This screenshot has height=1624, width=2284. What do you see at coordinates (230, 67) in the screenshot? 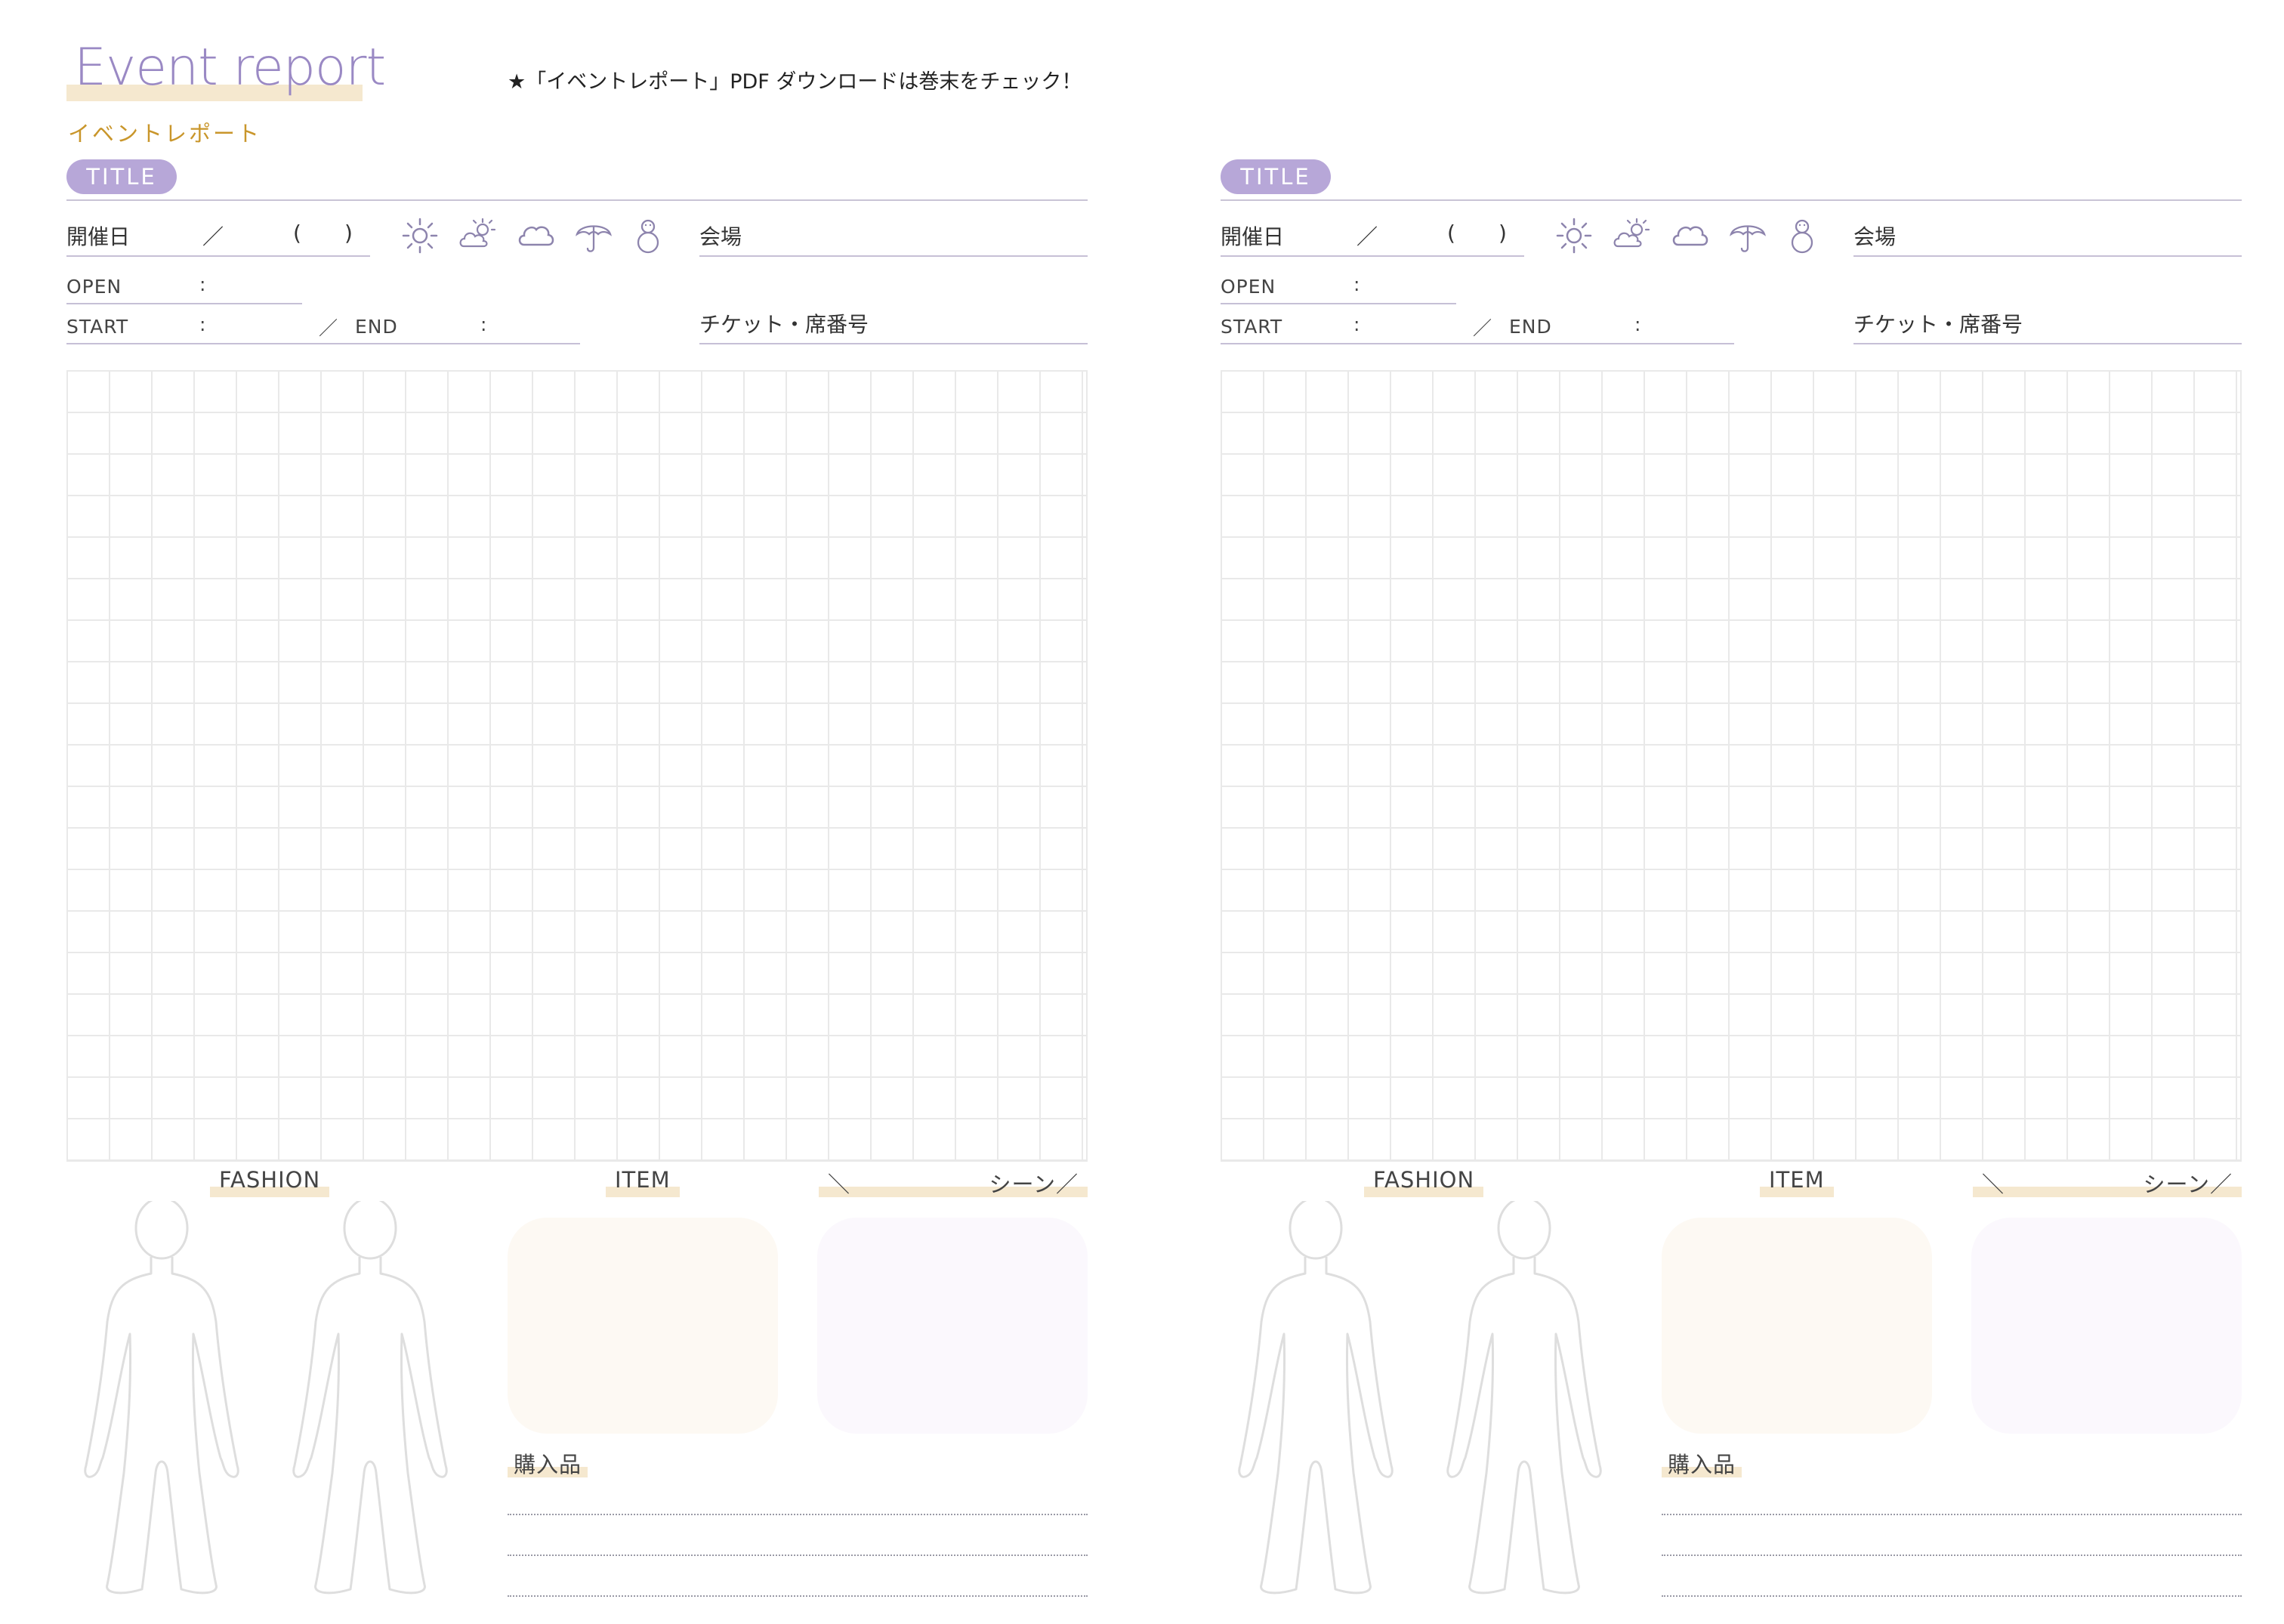
I see `page-title: Event report` at bounding box center [230, 67].